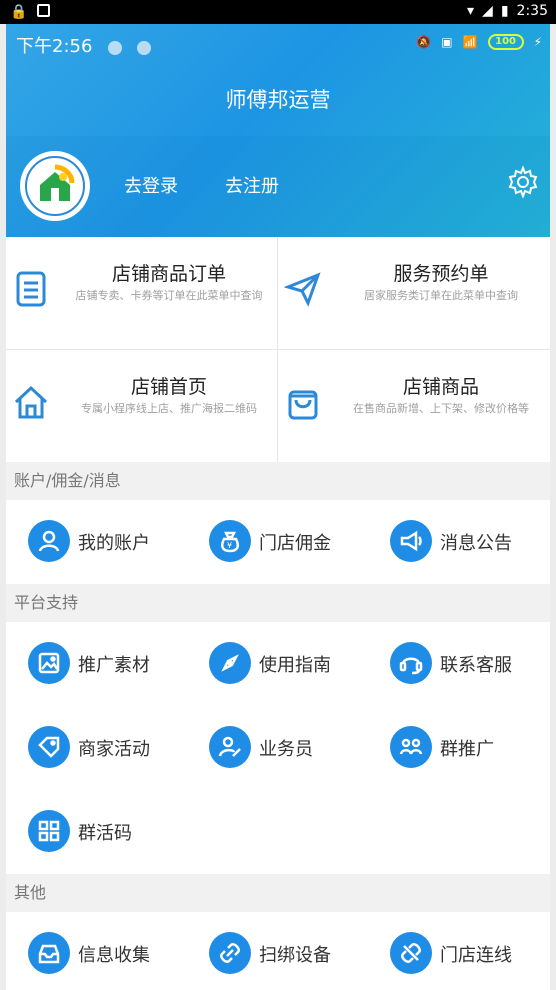 This screenshot has width=556, height=990. I want to click on store-products-subtitle: 在售商品新增、上下架、修改价格等, so click(441, 408).